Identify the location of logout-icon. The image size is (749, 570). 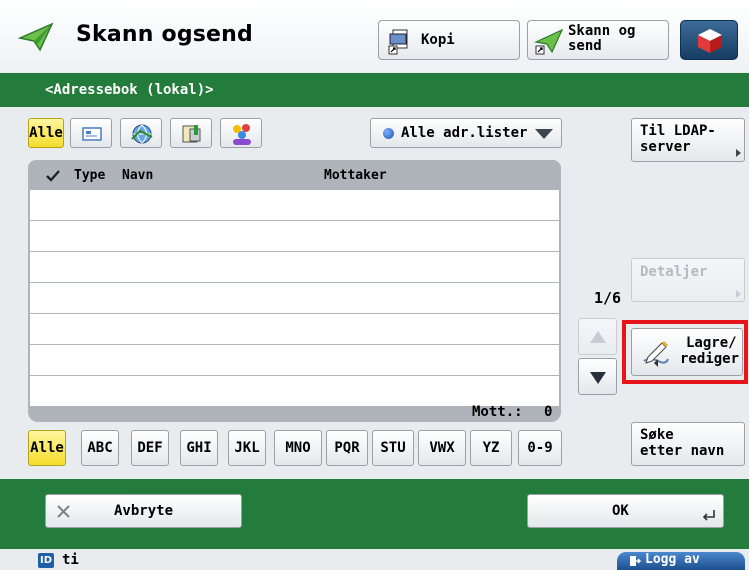
(635, 561).